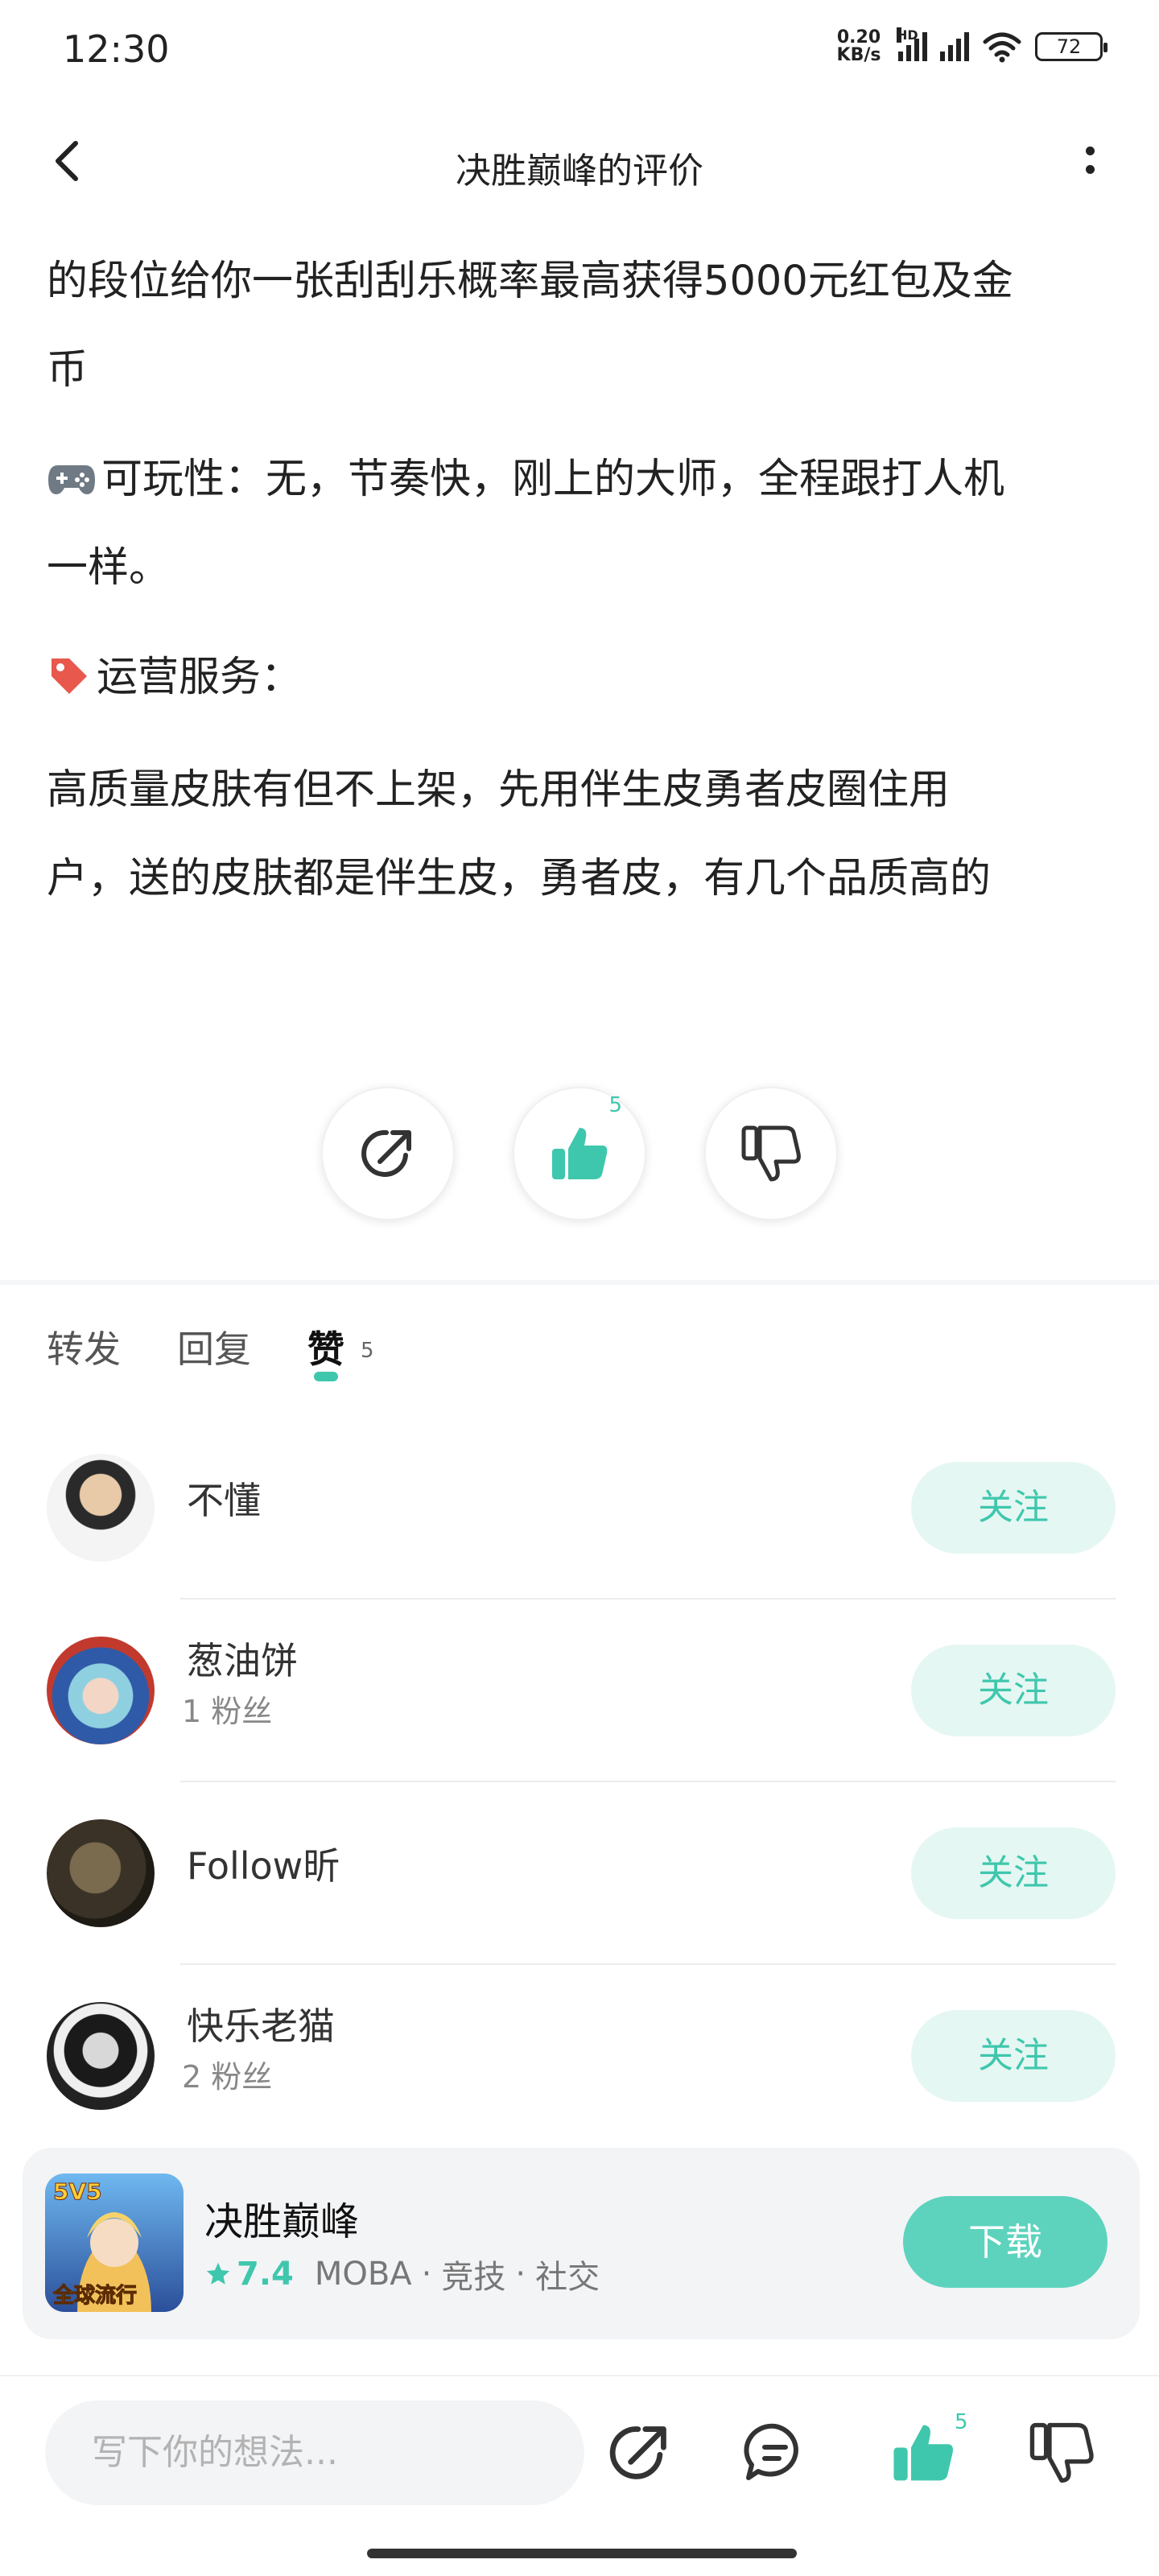  Describe the element at coordinates (71, 479) in the screenshot. I see `game-controller-icon` at that location.